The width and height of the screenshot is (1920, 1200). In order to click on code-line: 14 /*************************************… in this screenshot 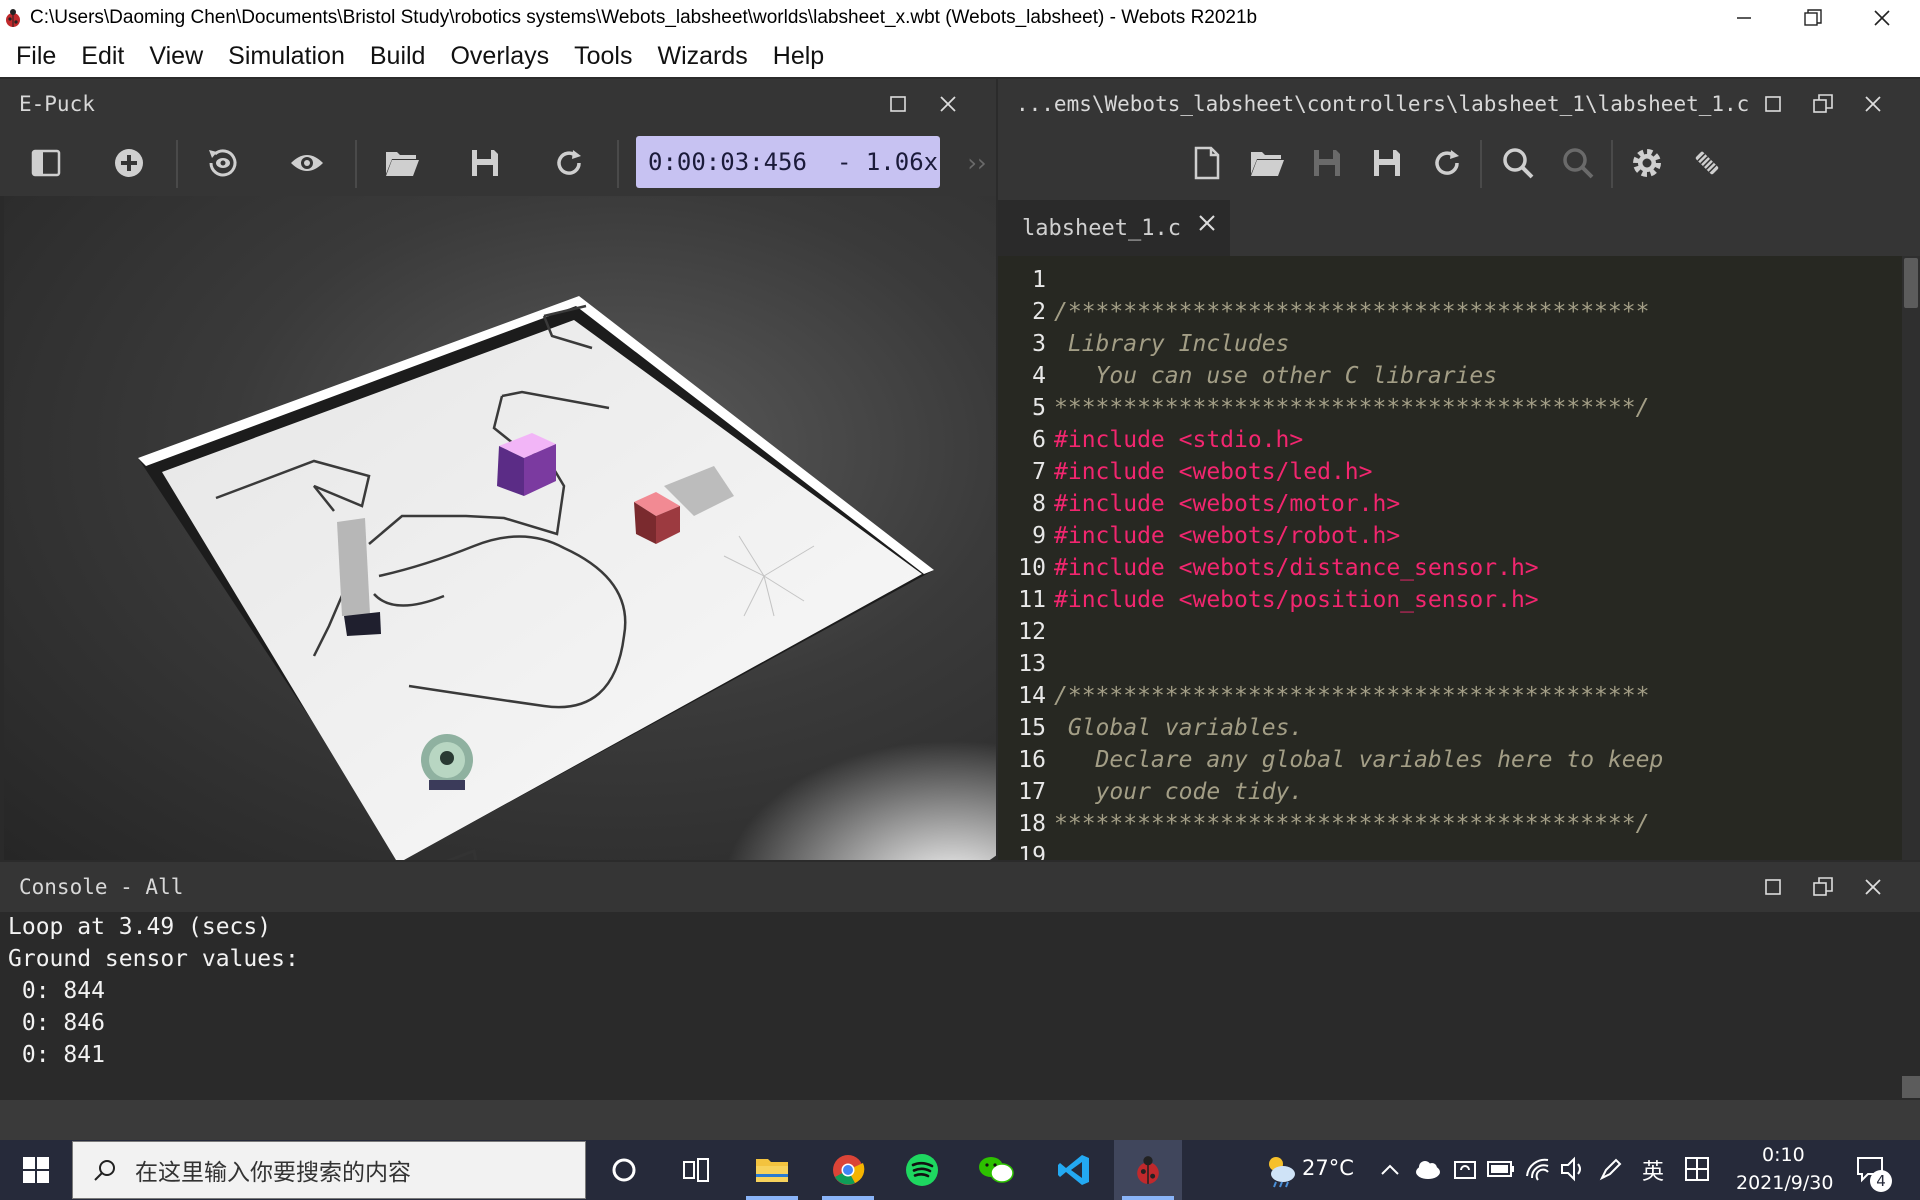, I will do `click(1448, 696)`.